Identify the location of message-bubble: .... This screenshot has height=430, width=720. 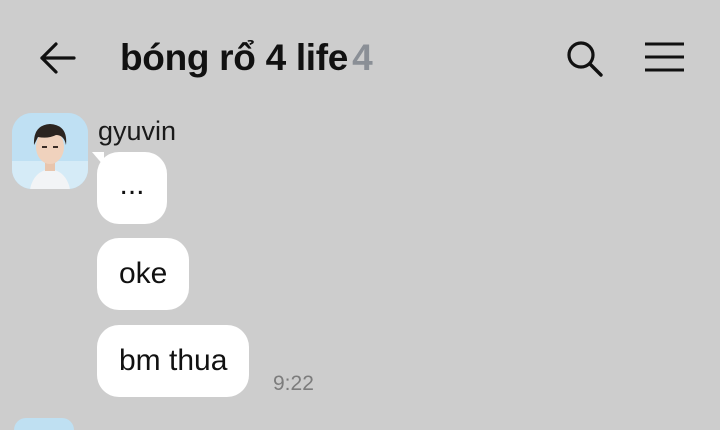
(132, 188).